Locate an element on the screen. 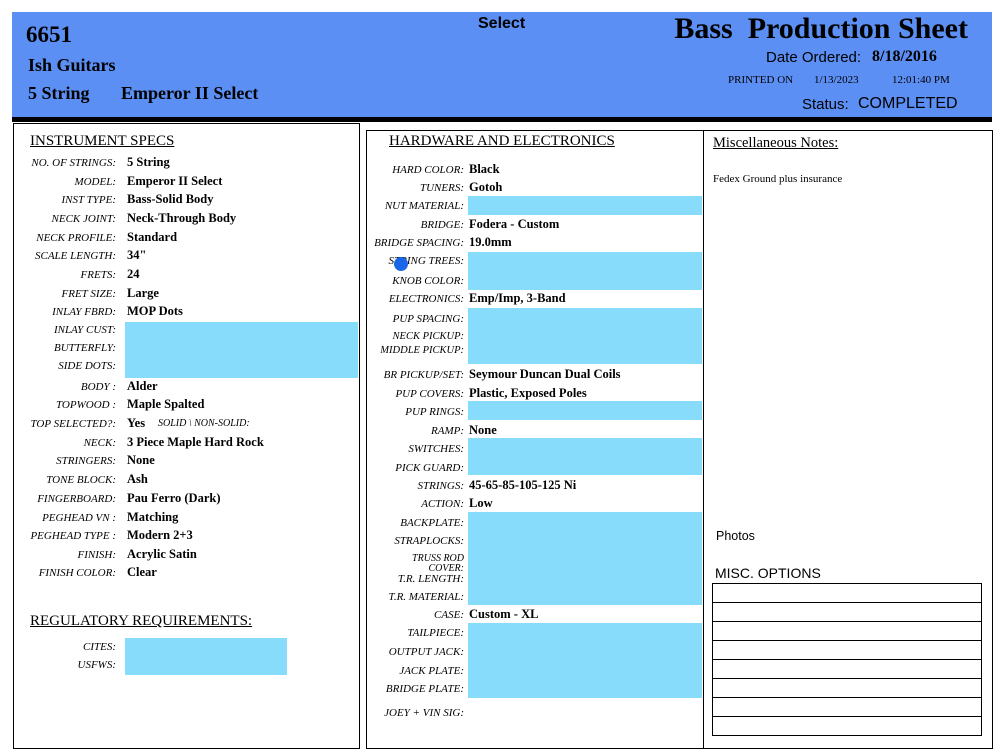  field-value: 3 Piece Maple Hard Rock is located at coordinates (195, 442).